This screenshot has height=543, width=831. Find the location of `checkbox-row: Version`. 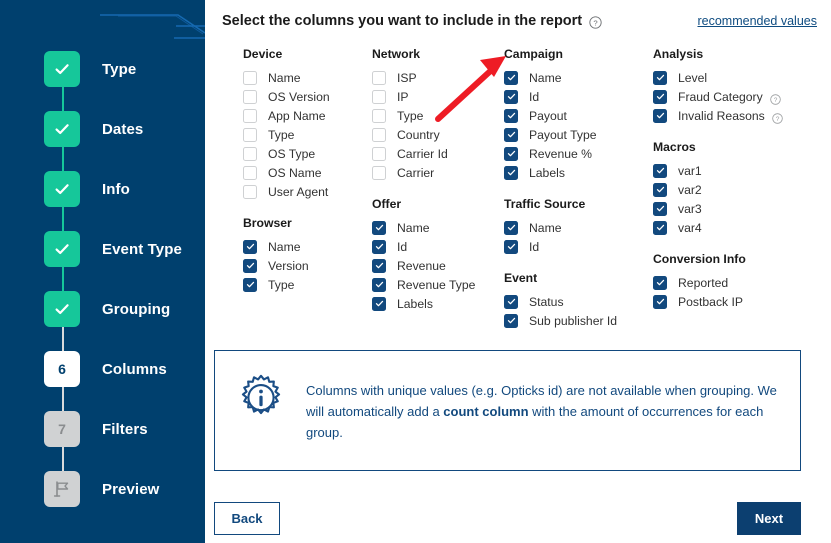

checkbox-row: Version is located at coordinates (307, 265).